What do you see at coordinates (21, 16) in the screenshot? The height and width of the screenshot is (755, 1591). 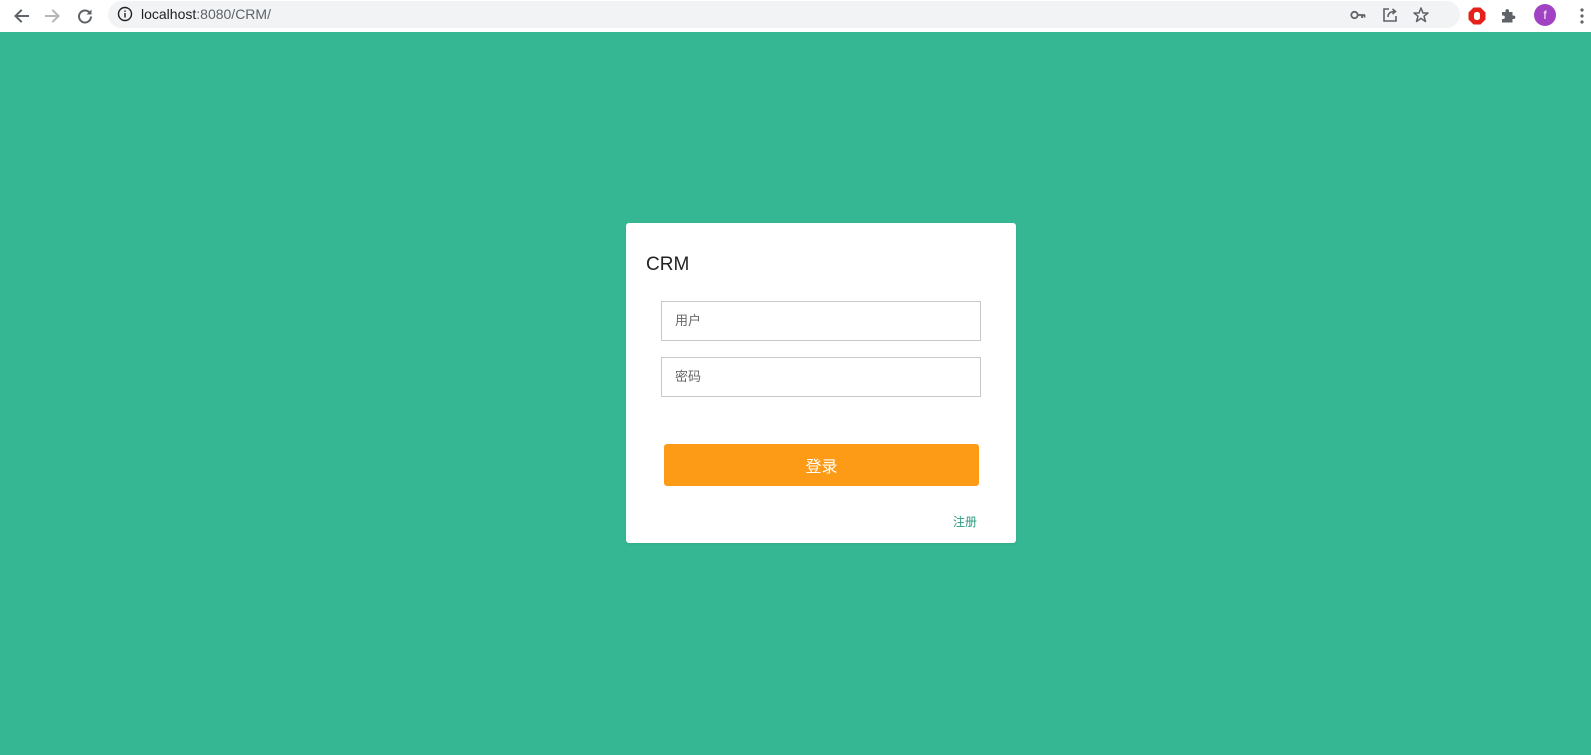 I see `back-icon` at bounding box center [21, 16].